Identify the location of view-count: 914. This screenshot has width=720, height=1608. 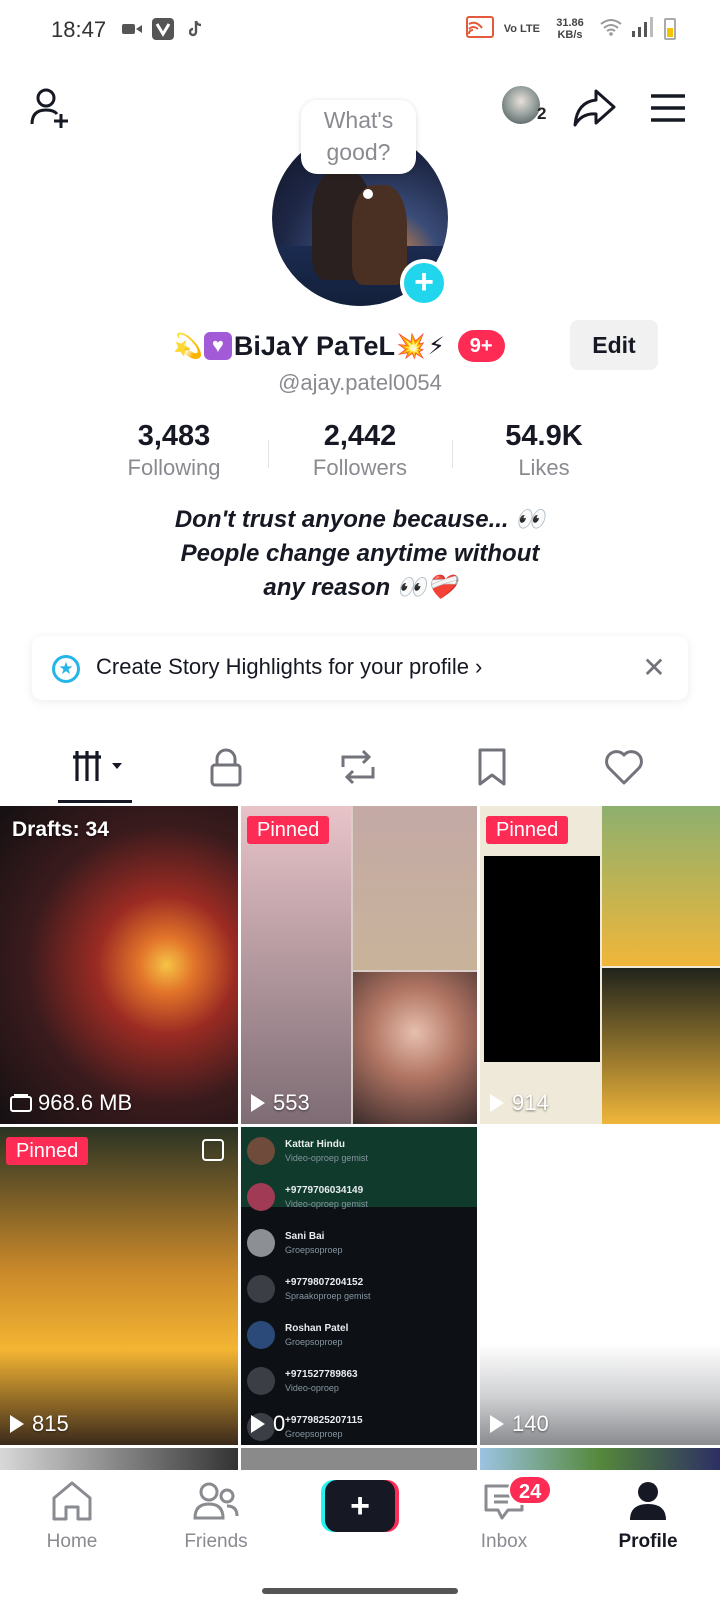
(519, 1103).